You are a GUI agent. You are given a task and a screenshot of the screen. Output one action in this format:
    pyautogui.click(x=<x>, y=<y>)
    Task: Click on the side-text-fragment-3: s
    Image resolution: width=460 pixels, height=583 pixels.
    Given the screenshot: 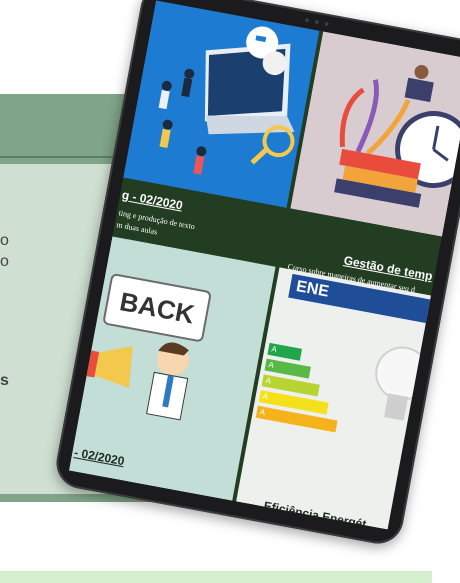 What is the action you would take?
    pyautogui.click(x=4, y=380)
    